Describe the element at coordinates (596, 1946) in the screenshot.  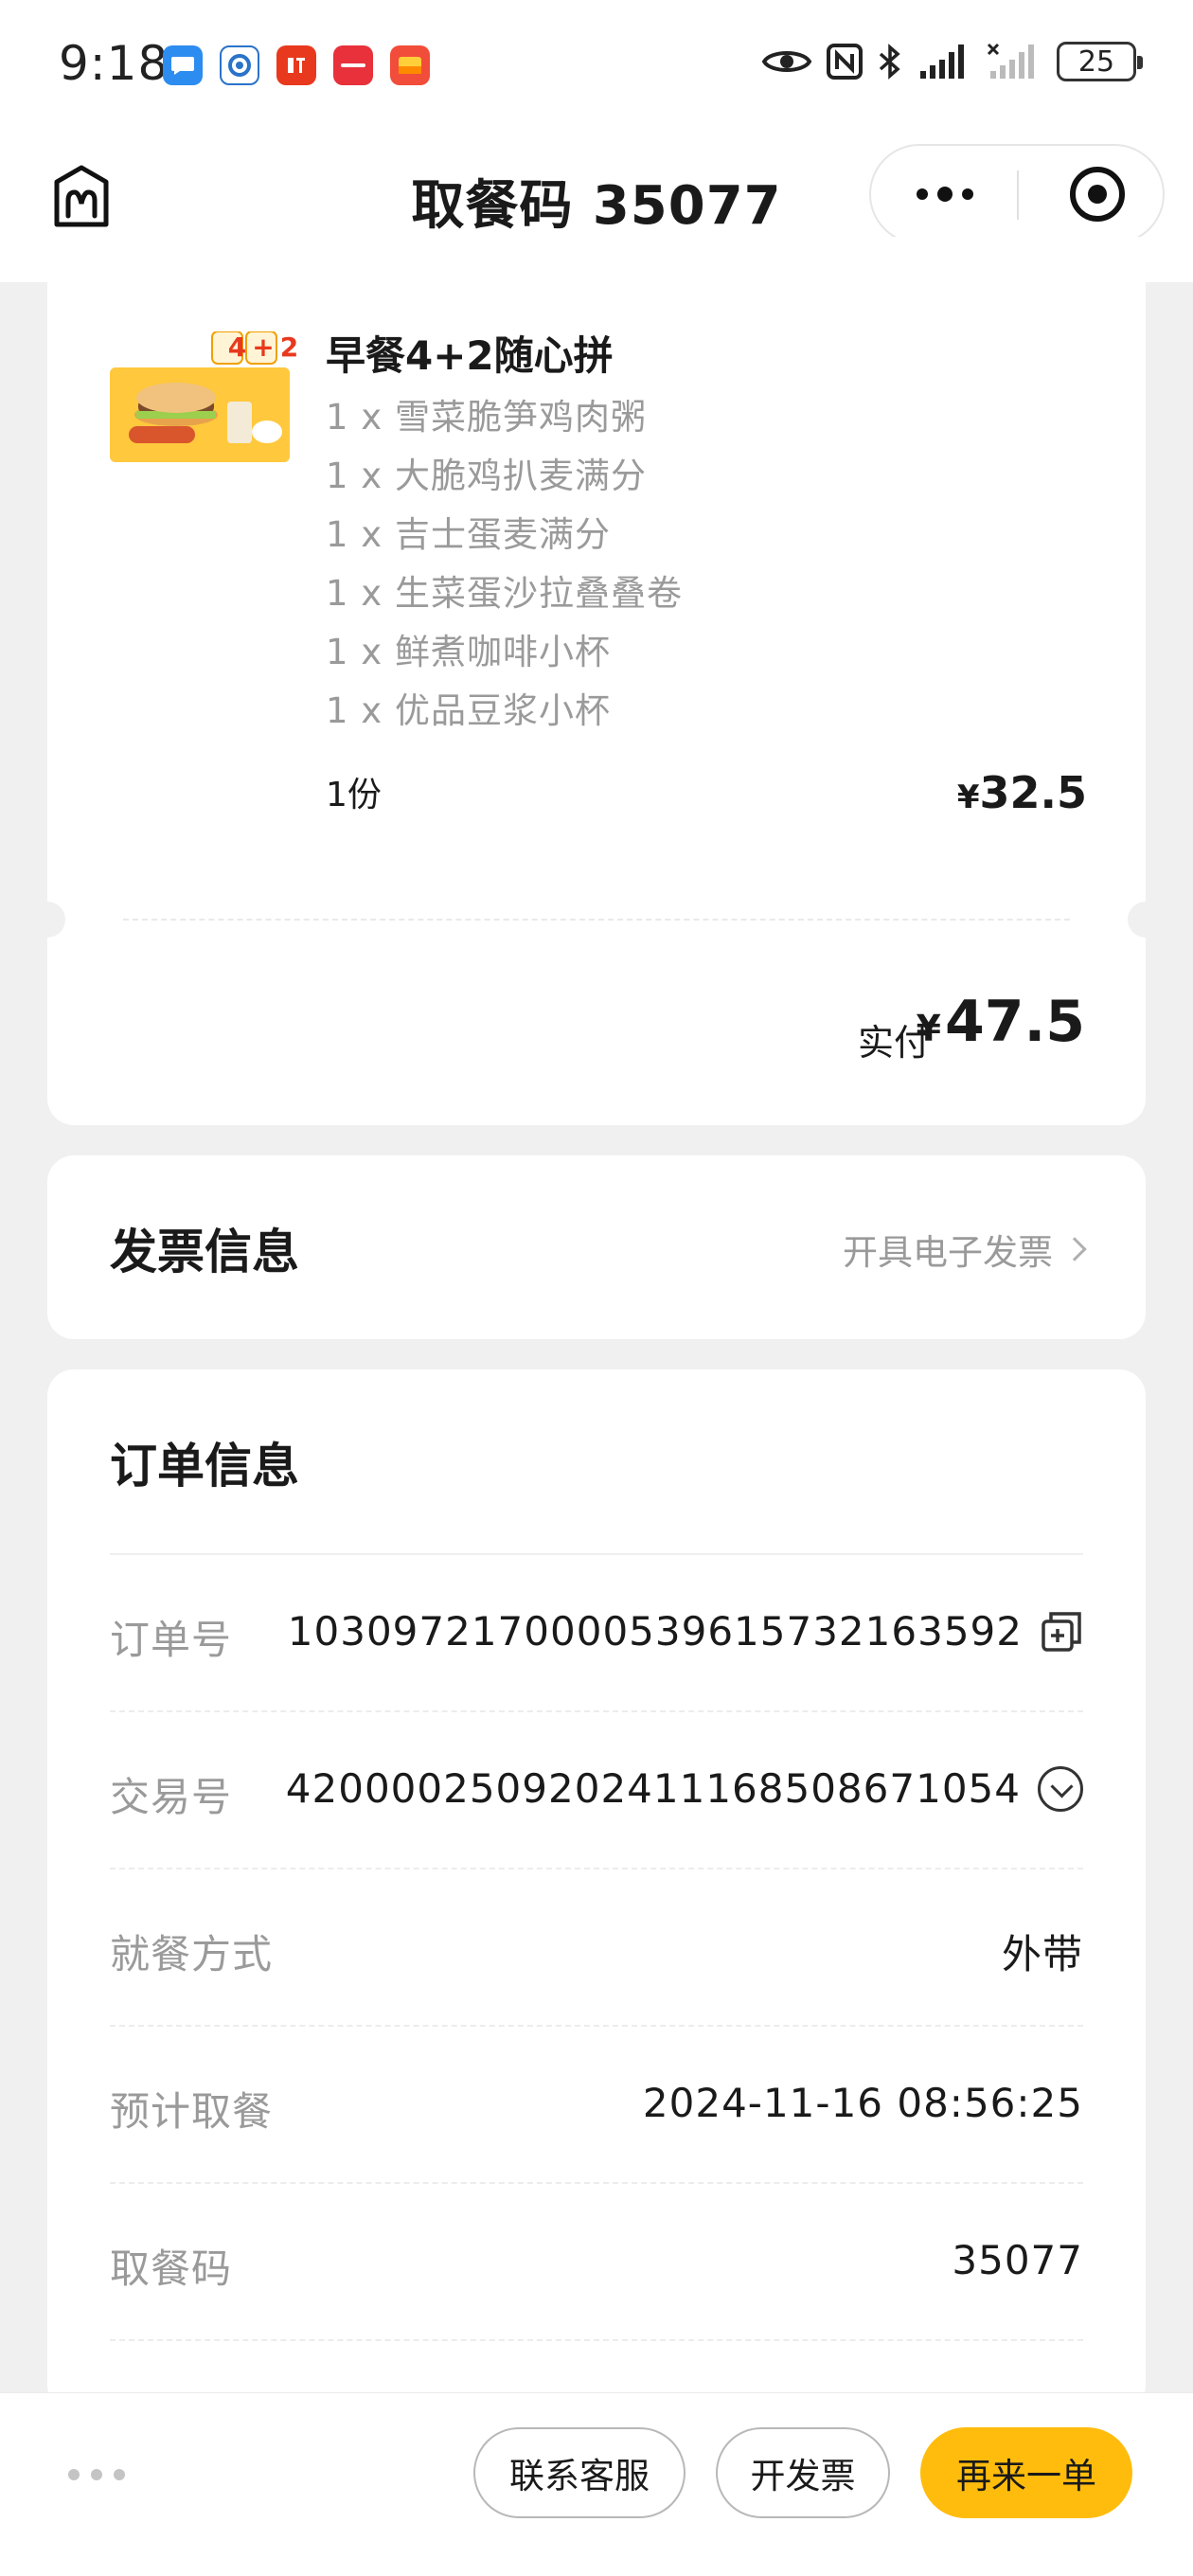
I see `dining-method-row: 就餐方式 外带` at that location.